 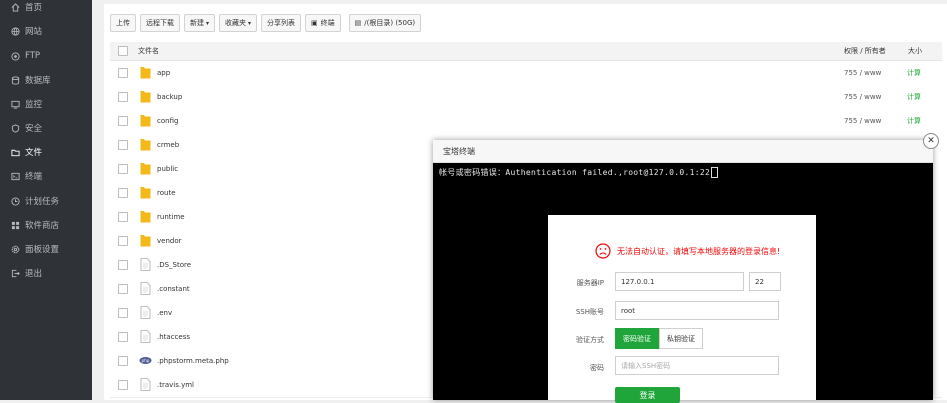 I want to click on sidebar-item-label: 计划任务, so click(x=42, y=202).